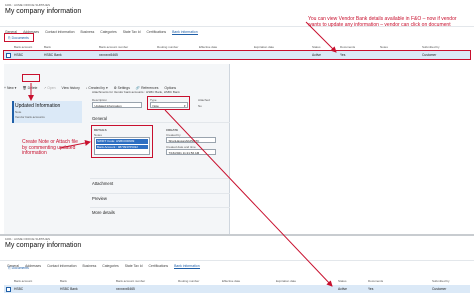 The height and width of the screenshot is (305, 474). Describe the element at coordinates (321, 37) in the screenshot. I see `arrow-to-row` at that location.